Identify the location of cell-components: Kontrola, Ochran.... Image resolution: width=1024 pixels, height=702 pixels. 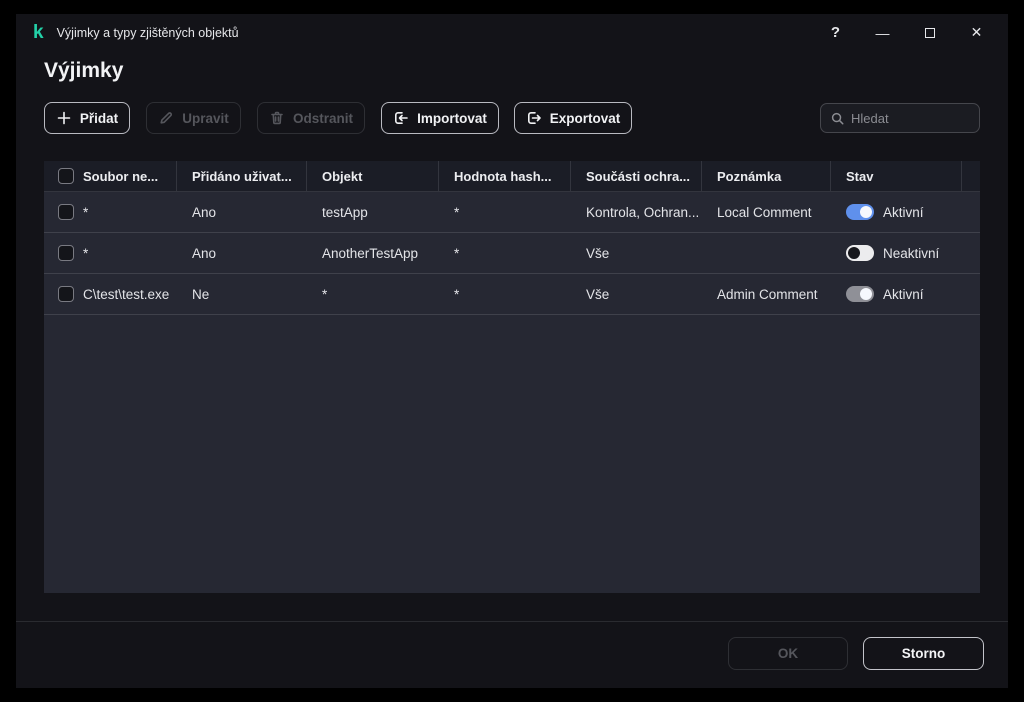
(643, 212).